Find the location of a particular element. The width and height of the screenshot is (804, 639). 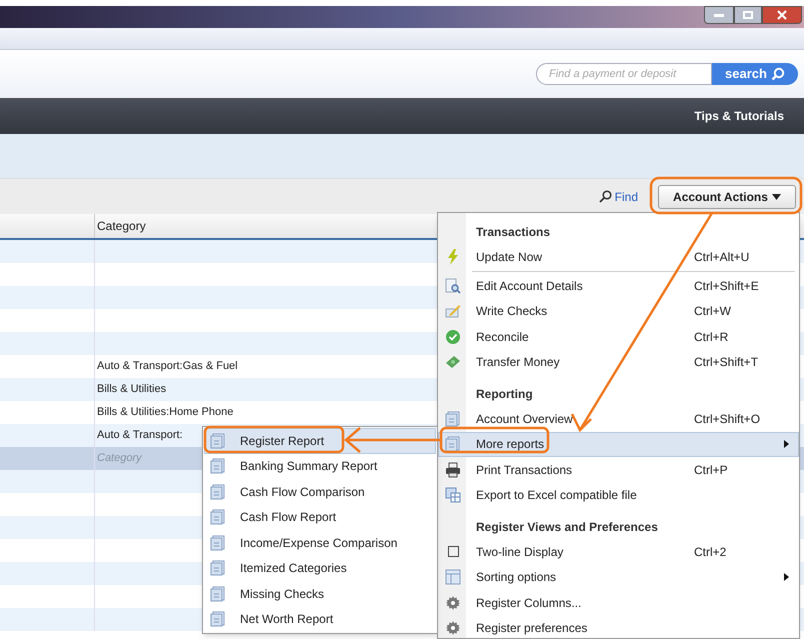

account-actions-button: Account Actions is located at coordinates (727, 196).